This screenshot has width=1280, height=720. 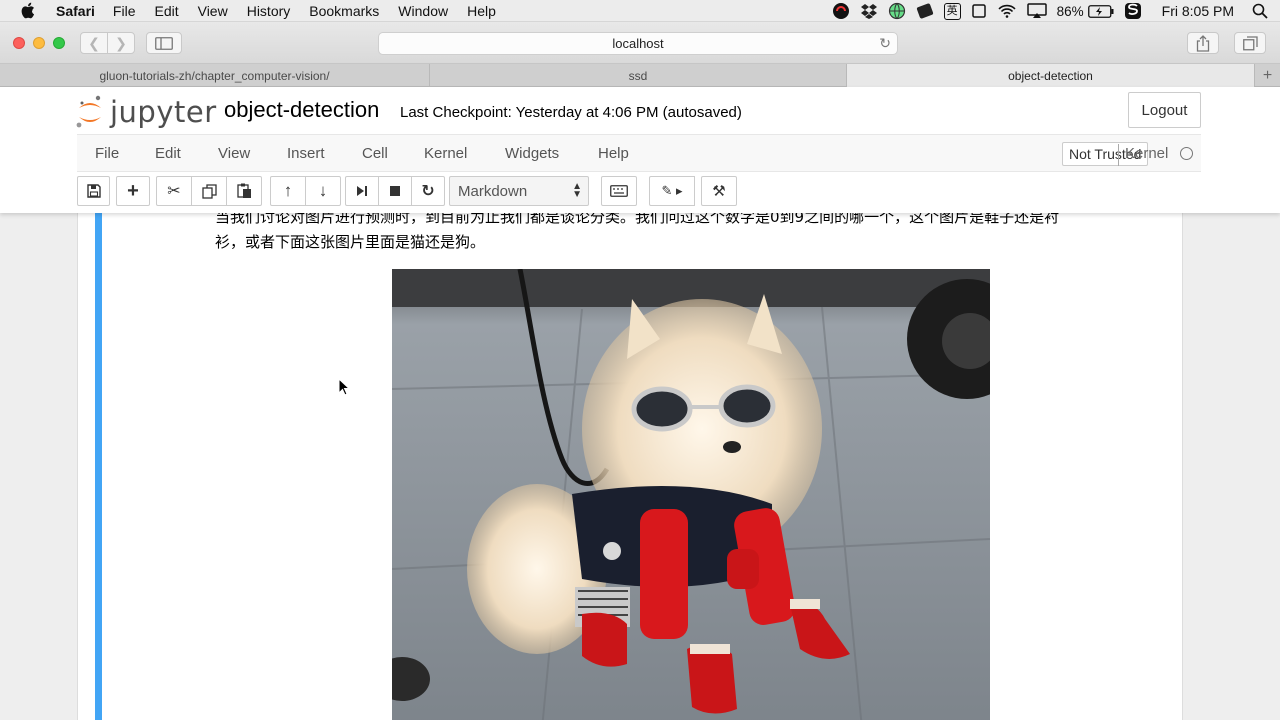 What do you see at coordinates (39, 43) in the screenshot?
I see `minimize-window-button` at bounding box center [39, 43].